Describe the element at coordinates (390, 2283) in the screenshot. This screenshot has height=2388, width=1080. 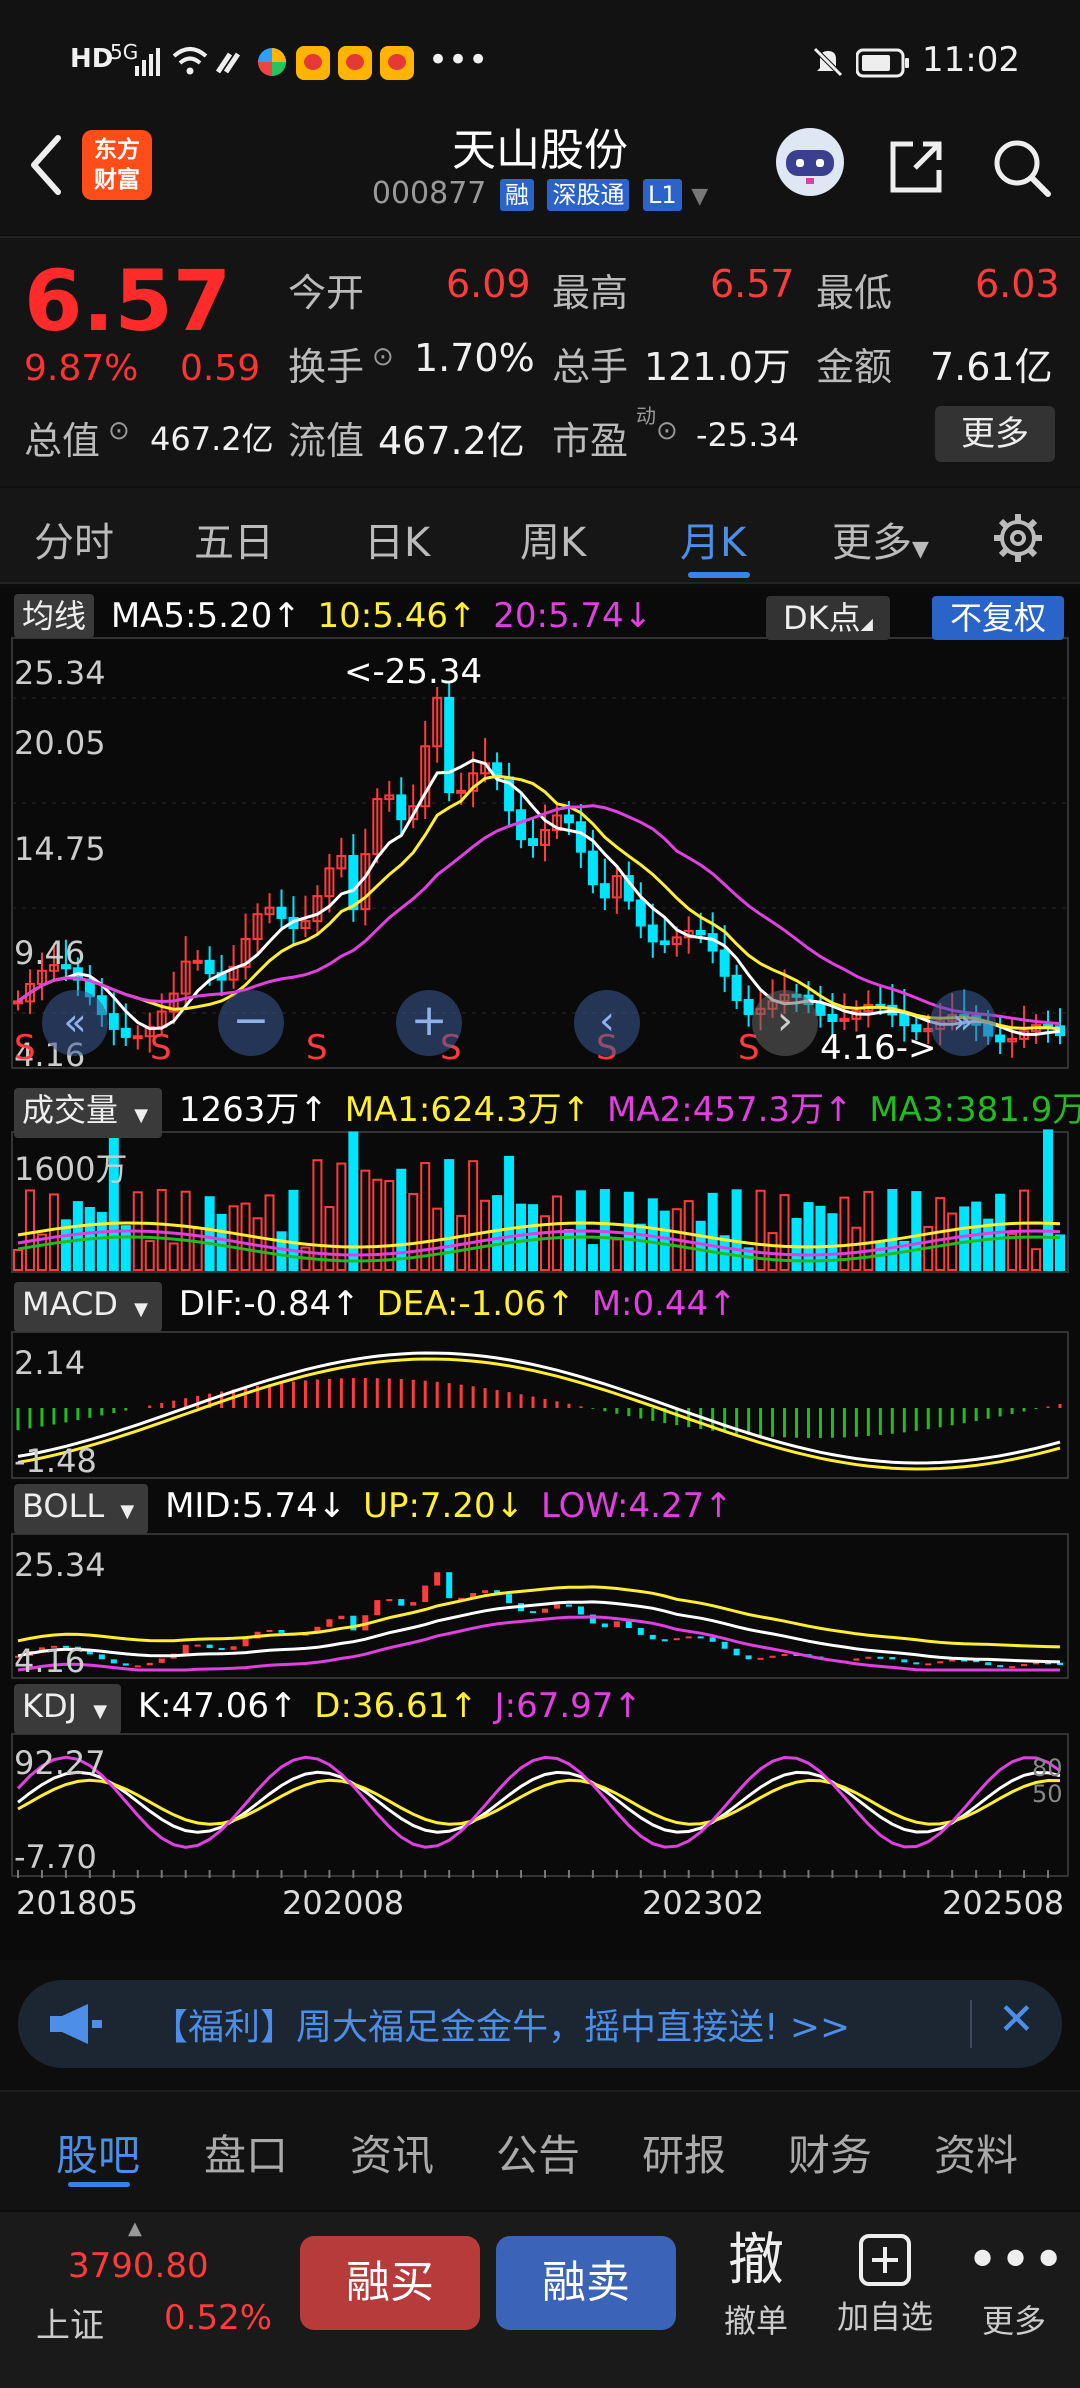
I see `margin-buy-button: 融买` at that location.